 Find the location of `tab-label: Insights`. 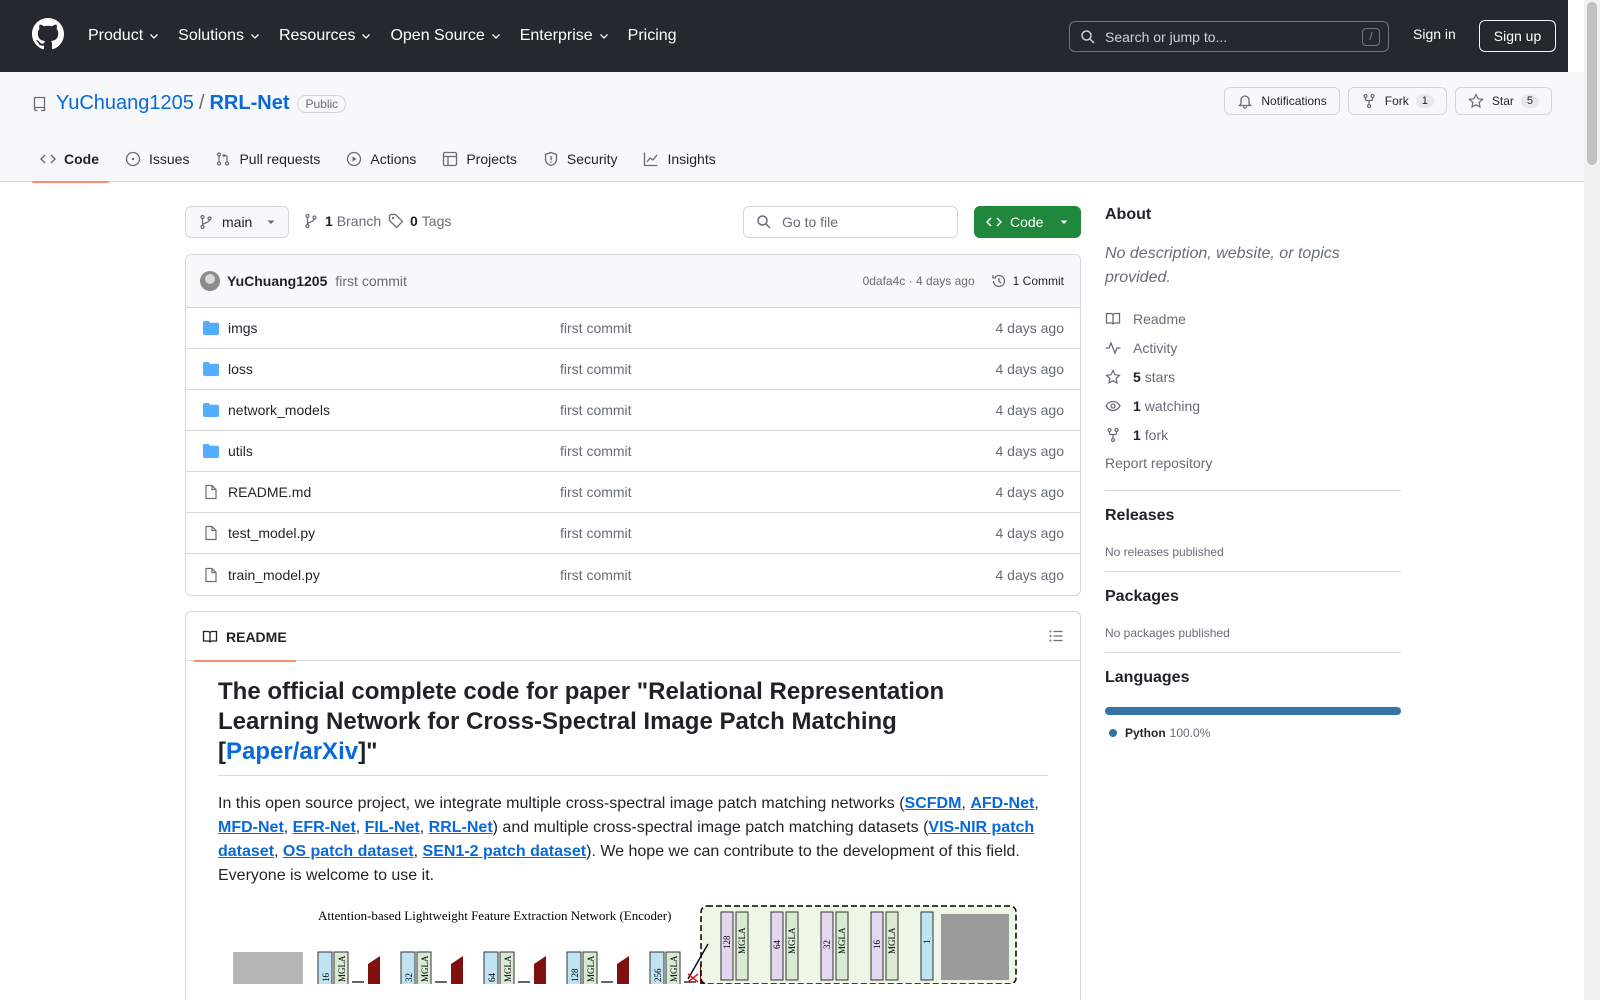

tab-label: Insights is located at coordinates (691, 159).